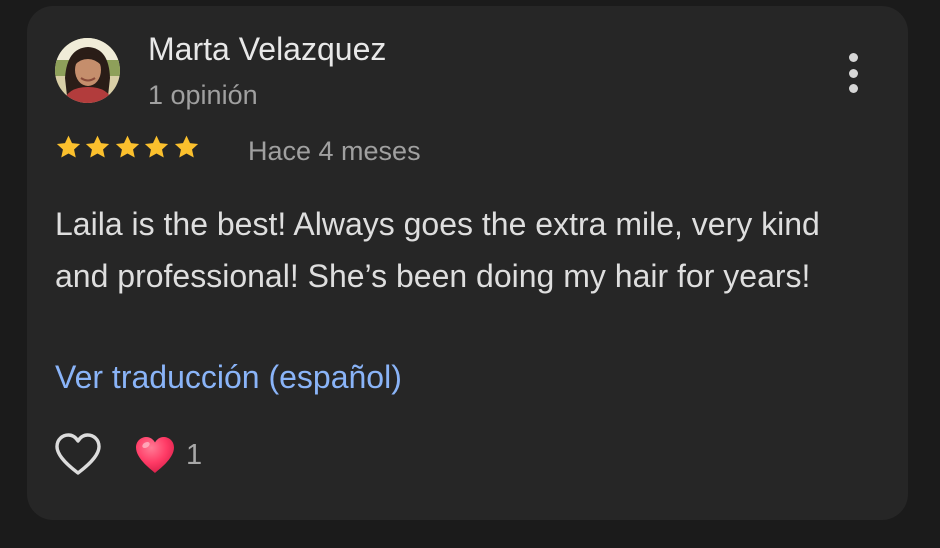 This screenshot has width=940, height=548. I want to click on star-rating, so click(127, 150).